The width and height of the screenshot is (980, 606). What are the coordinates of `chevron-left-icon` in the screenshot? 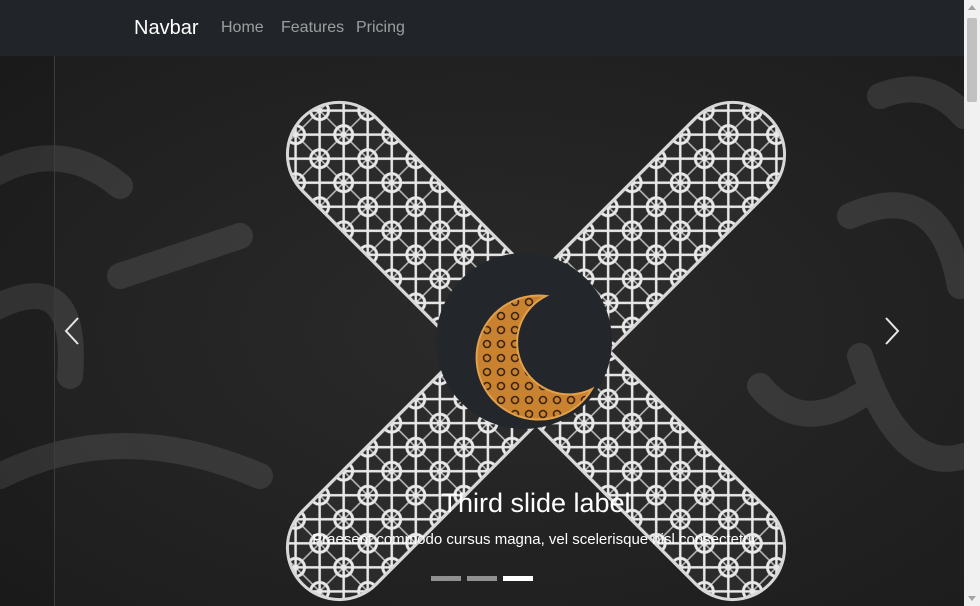 It's located at (71, 331).